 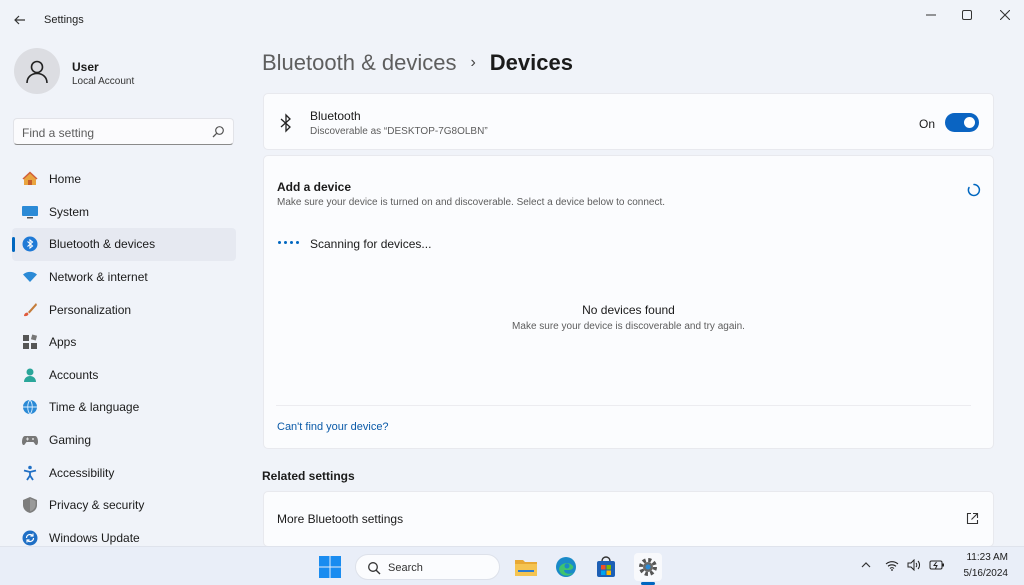 I want to click on maximize-icon, so click(x=967, y=15).